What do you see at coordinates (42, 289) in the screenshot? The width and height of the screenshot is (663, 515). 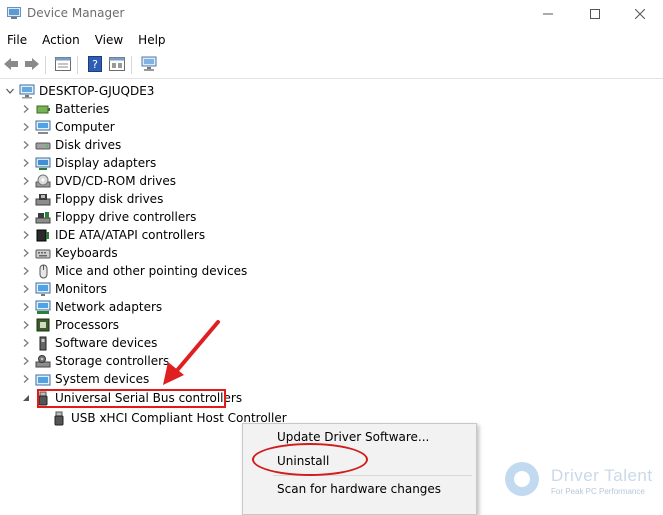 I see `monitor-icon` at bounding box center [42, 289].